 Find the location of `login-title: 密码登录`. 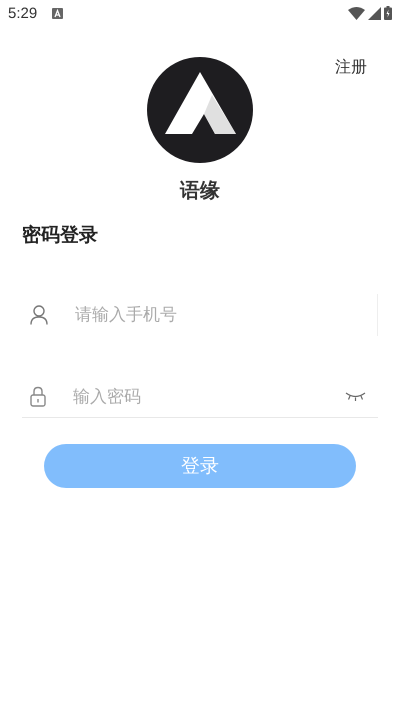

login-title: 密码登录 is located at coordinates (60, 235).